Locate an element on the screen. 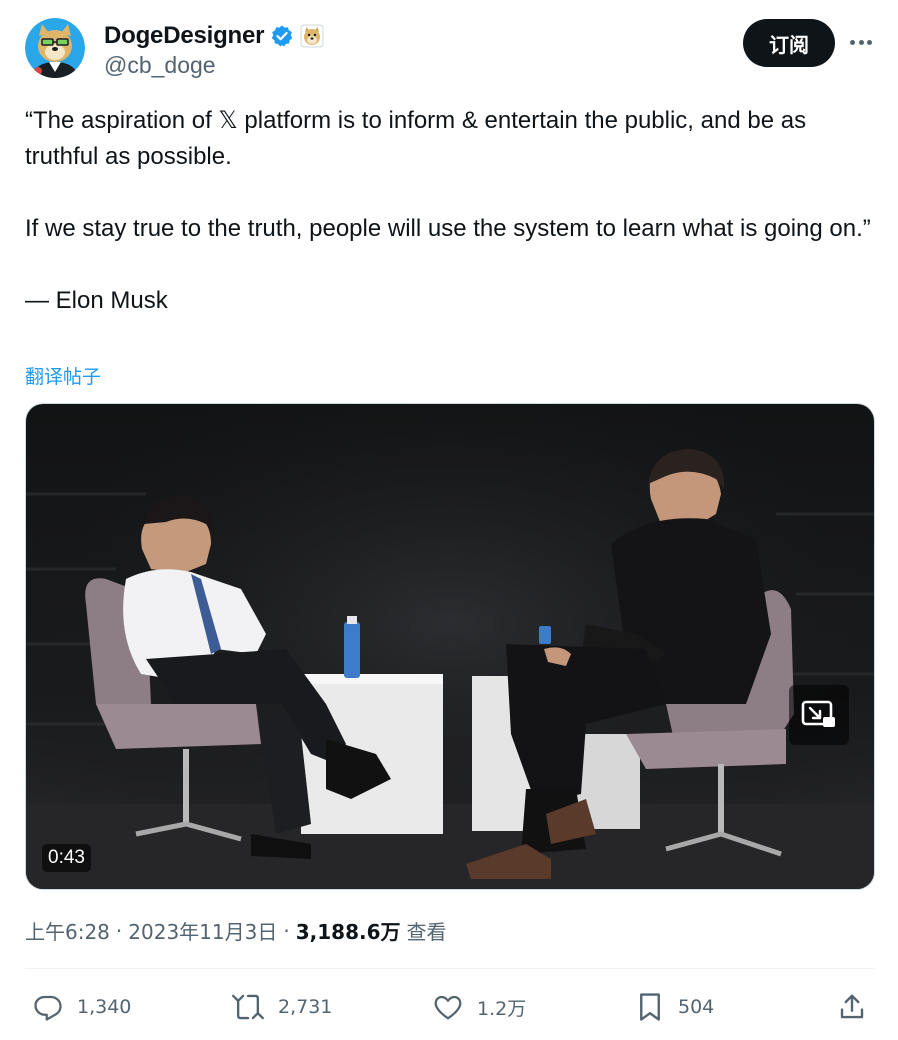 Image resolution: width=898 pixels, height=1040 pixels. picture-in-picture-icon is located at coordinates (819, 715).